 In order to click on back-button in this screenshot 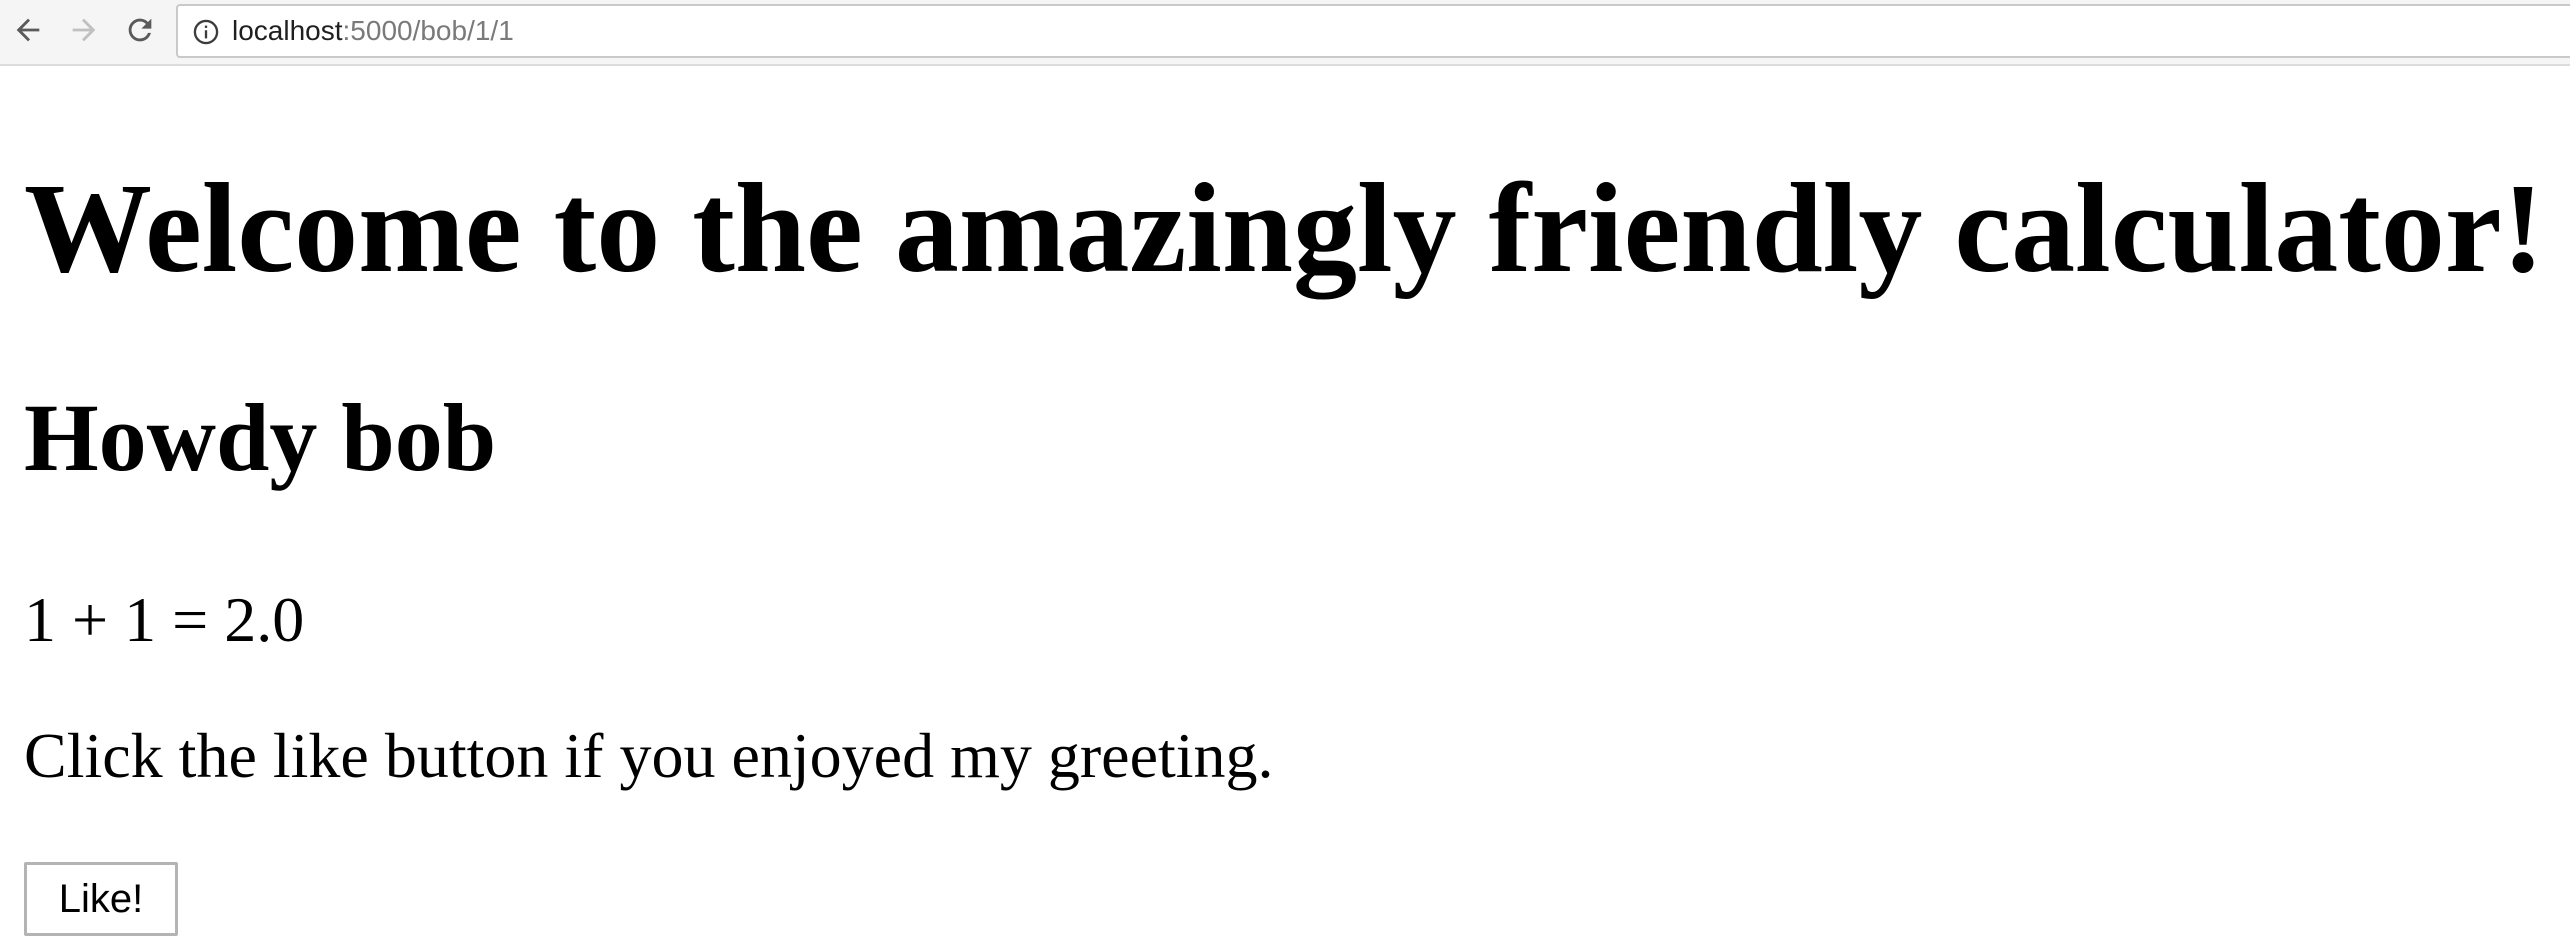, I will do `click(28, 30)`.